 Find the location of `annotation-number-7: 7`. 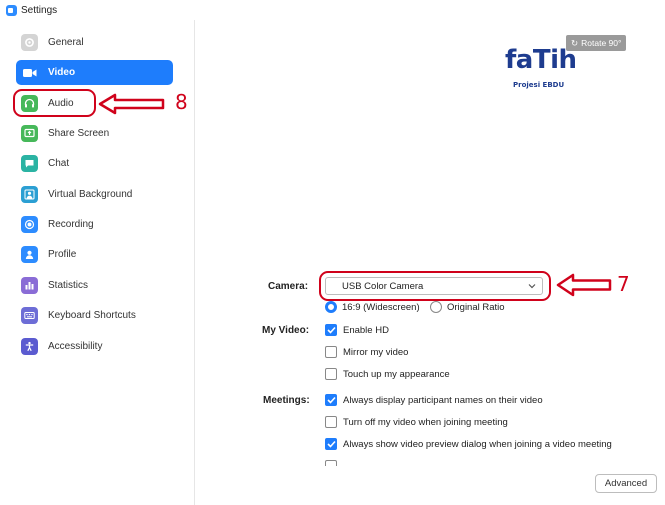

annotation-number-7: 7 is located at coordinates (623, 284).